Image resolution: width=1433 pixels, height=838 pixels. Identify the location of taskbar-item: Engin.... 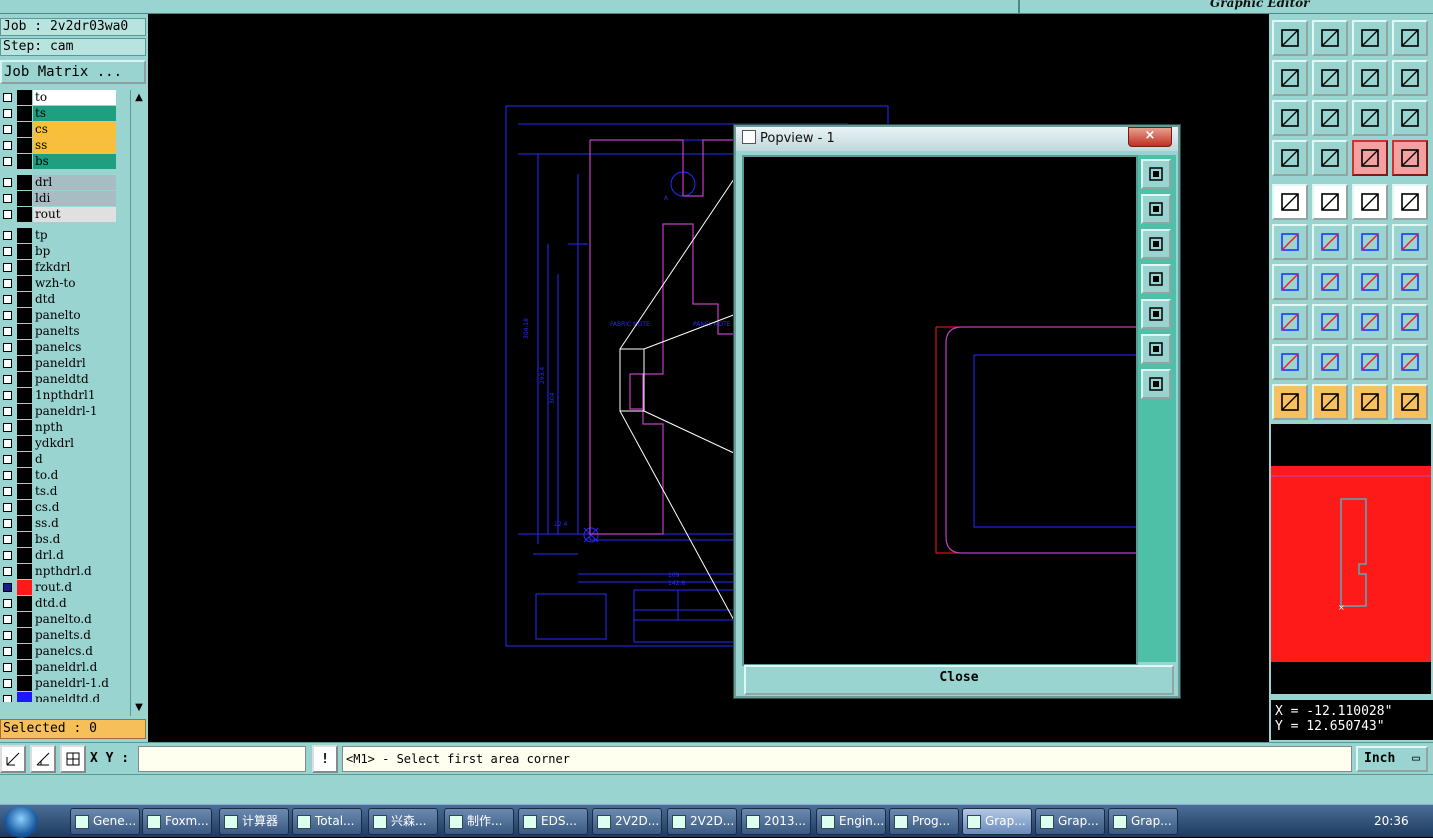
(851, 821).